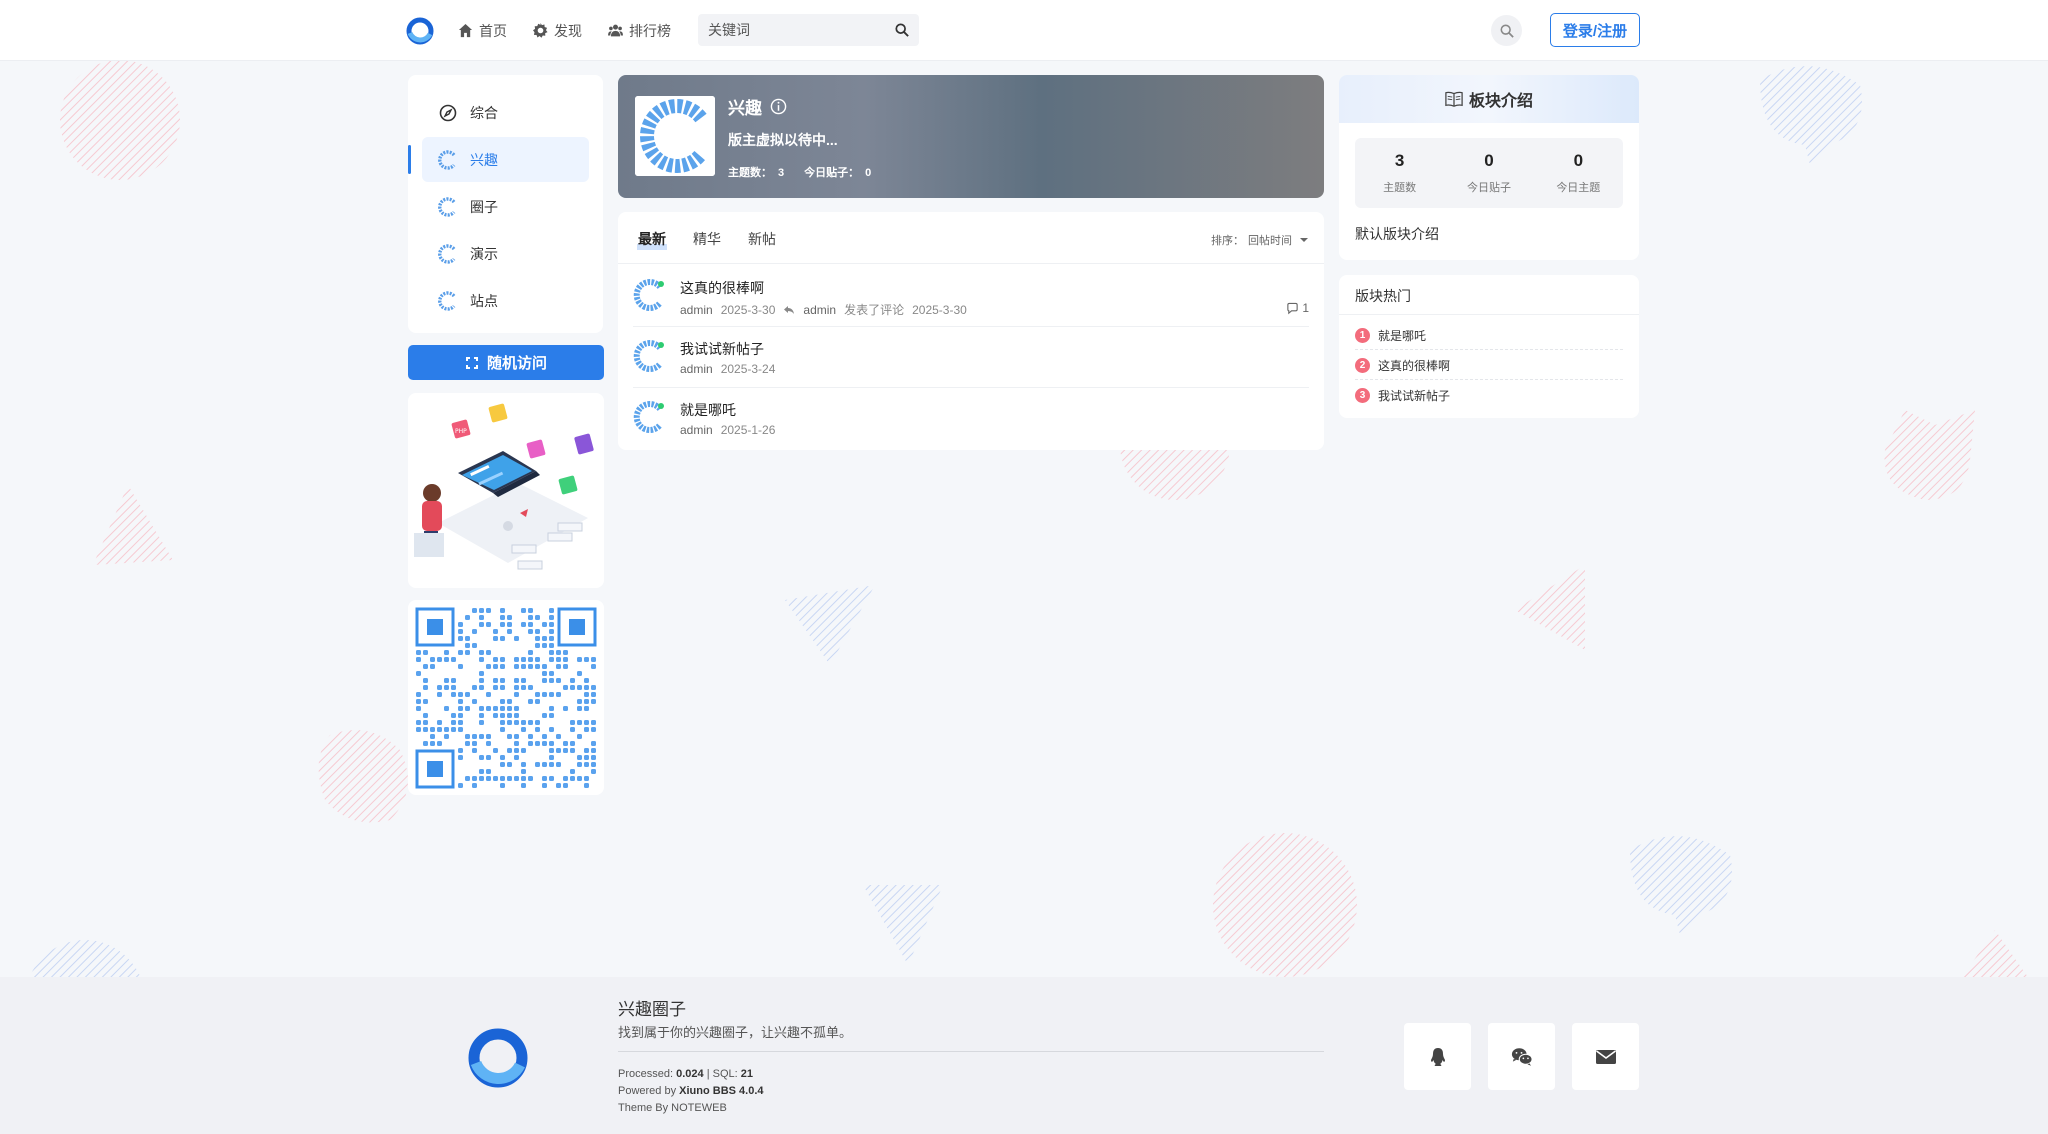 This screenshot has width=2048, height=1134. What do you see at coordinates (1489, 365) in the screenshot?
I see `list-item: 2 这真的很棒啊` at bounding box center [1489, 365].